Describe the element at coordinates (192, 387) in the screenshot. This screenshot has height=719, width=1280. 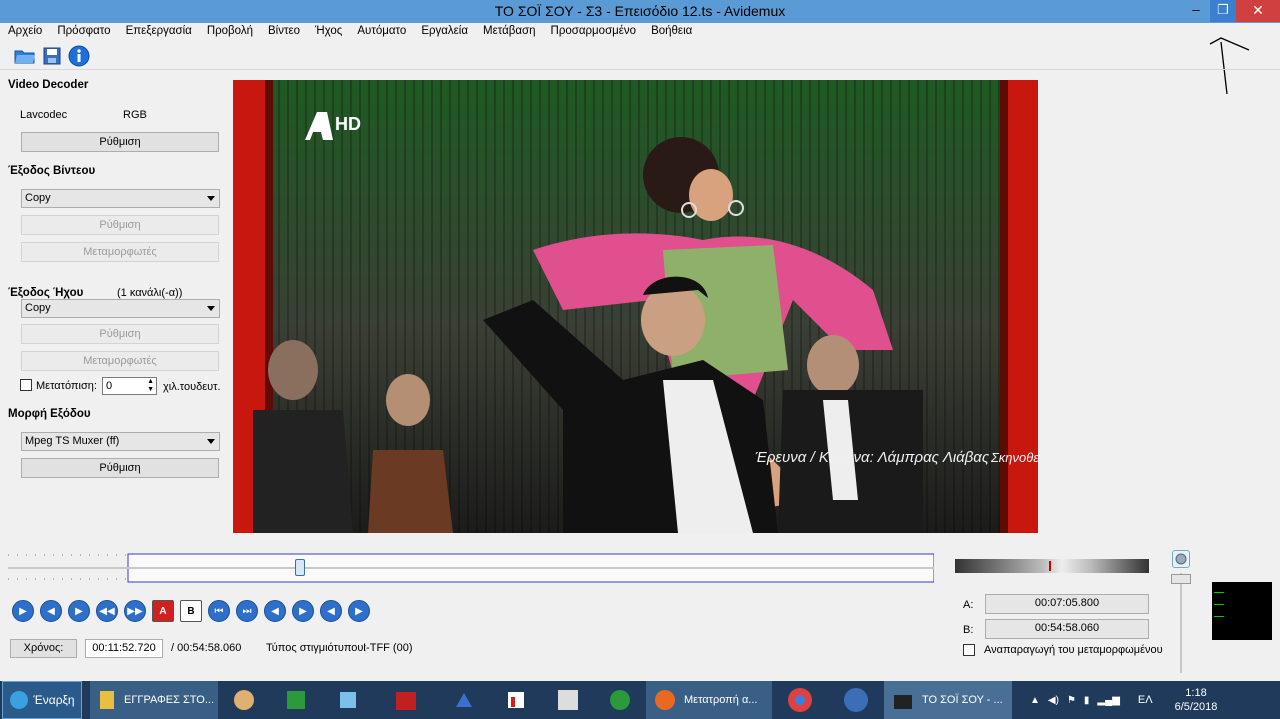
I see `shift-unit: χιλ.τουδευτ.` at that location.